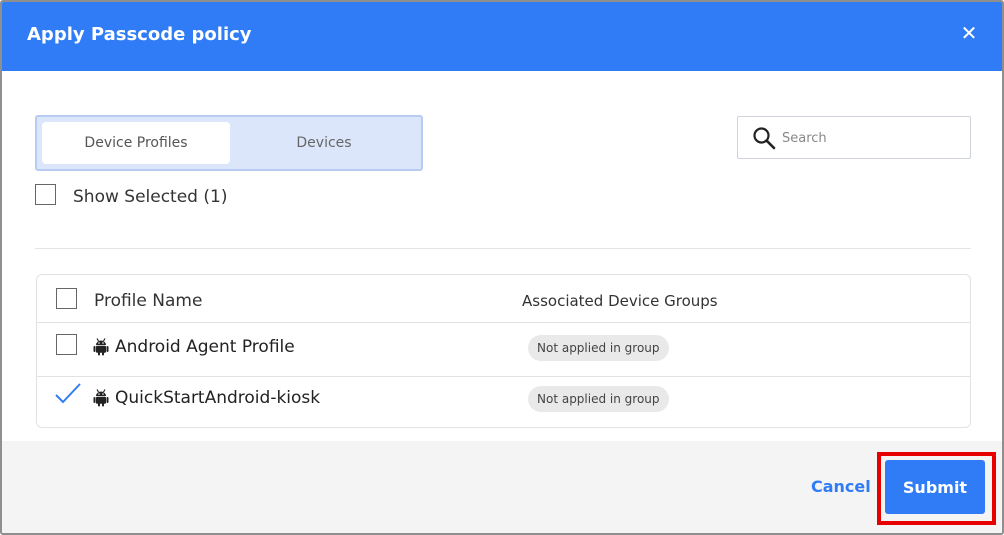  Describe the element at coordinates (45, 194) in the screenshot. I see `show-selected-checkbox` at that location.